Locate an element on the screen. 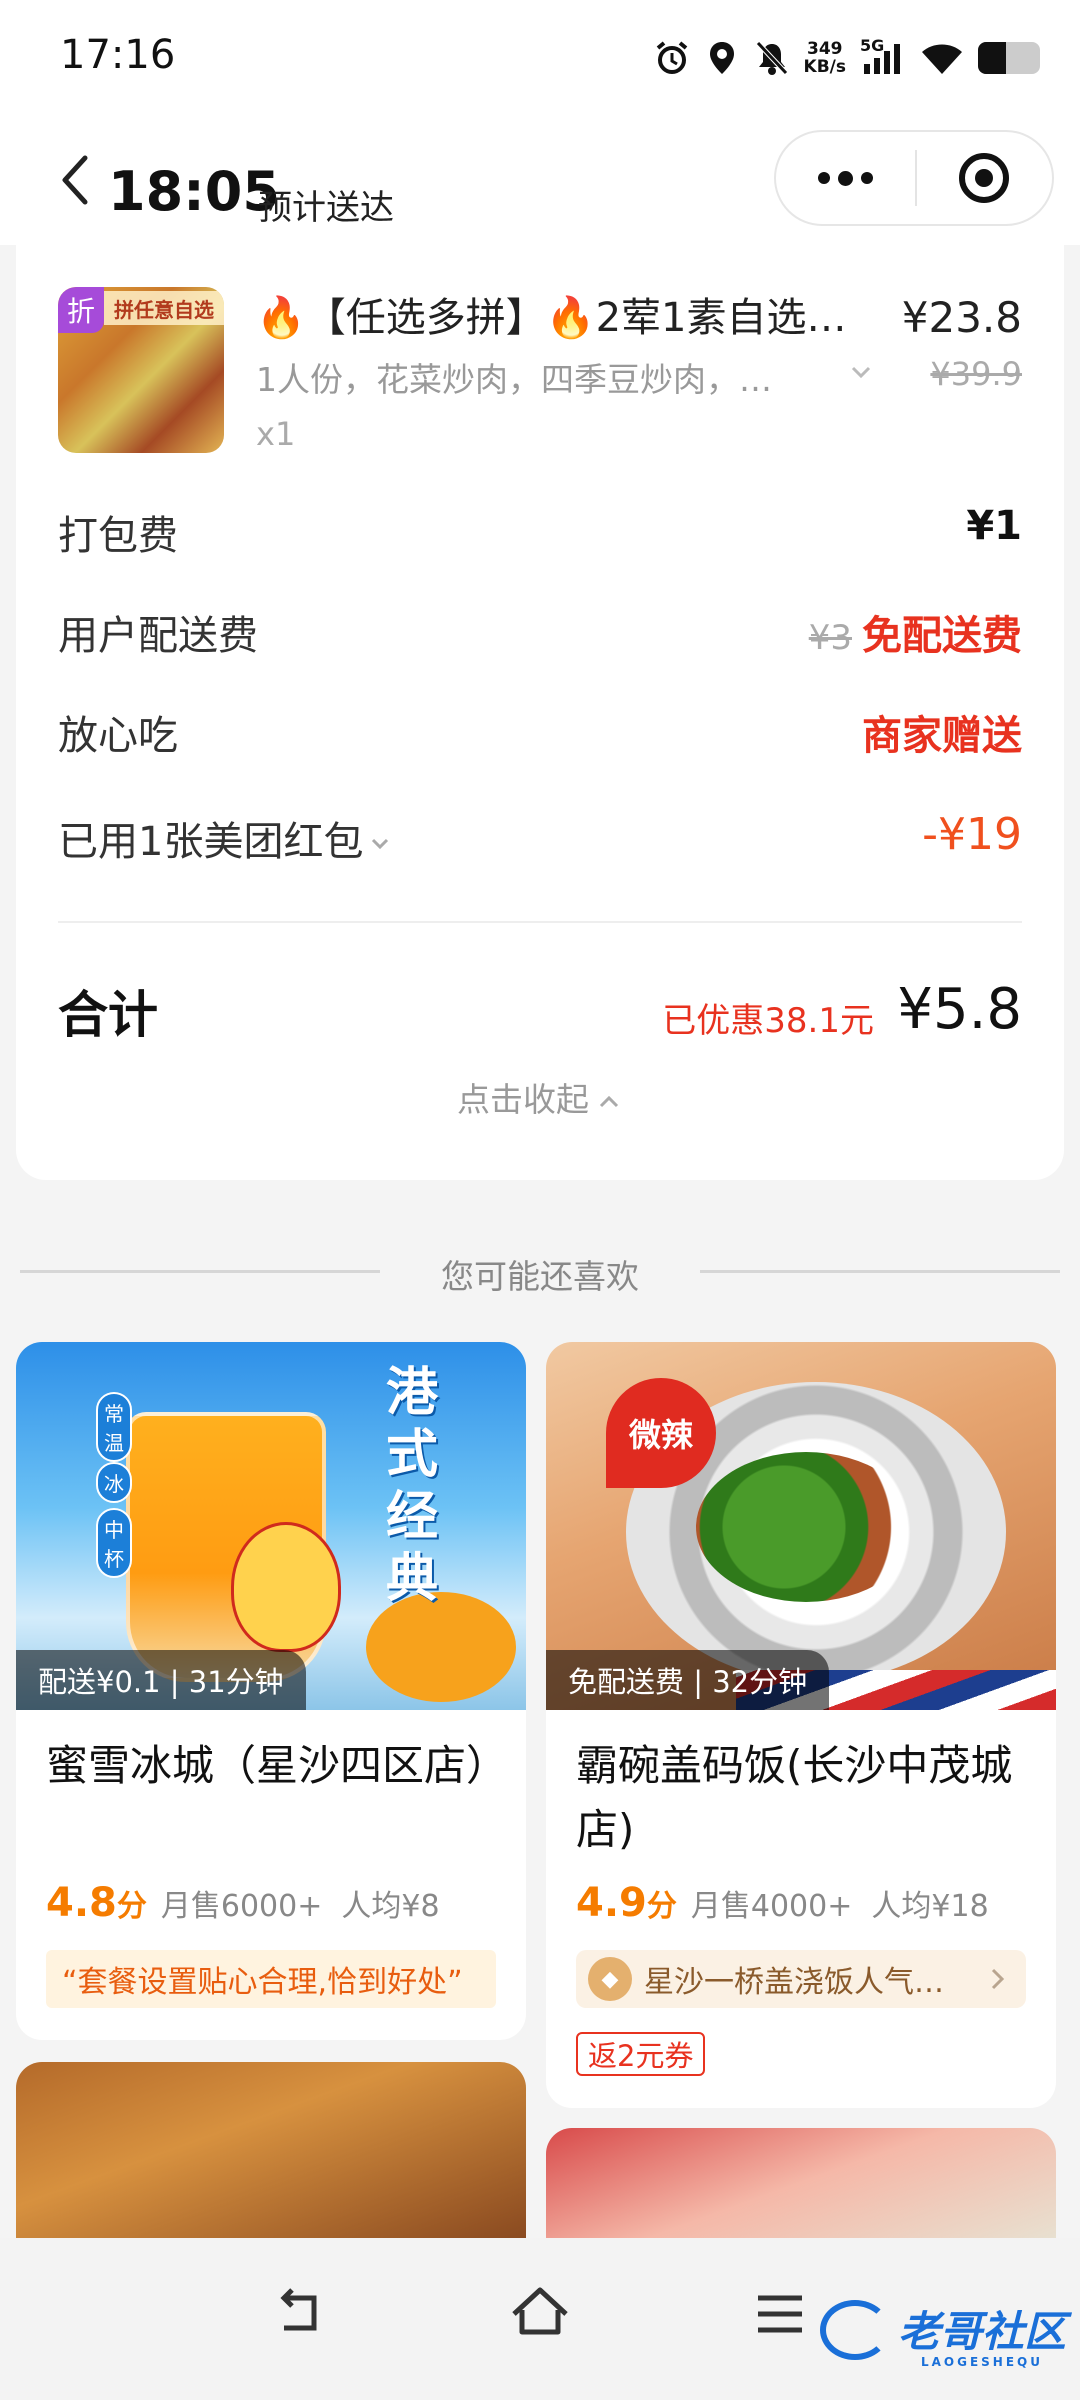 The width and height of the screenshot is (1080, 2400). shop-meta: 4.8分 月售6000+ 人均¥8 is located at coordinates (243, 1903).